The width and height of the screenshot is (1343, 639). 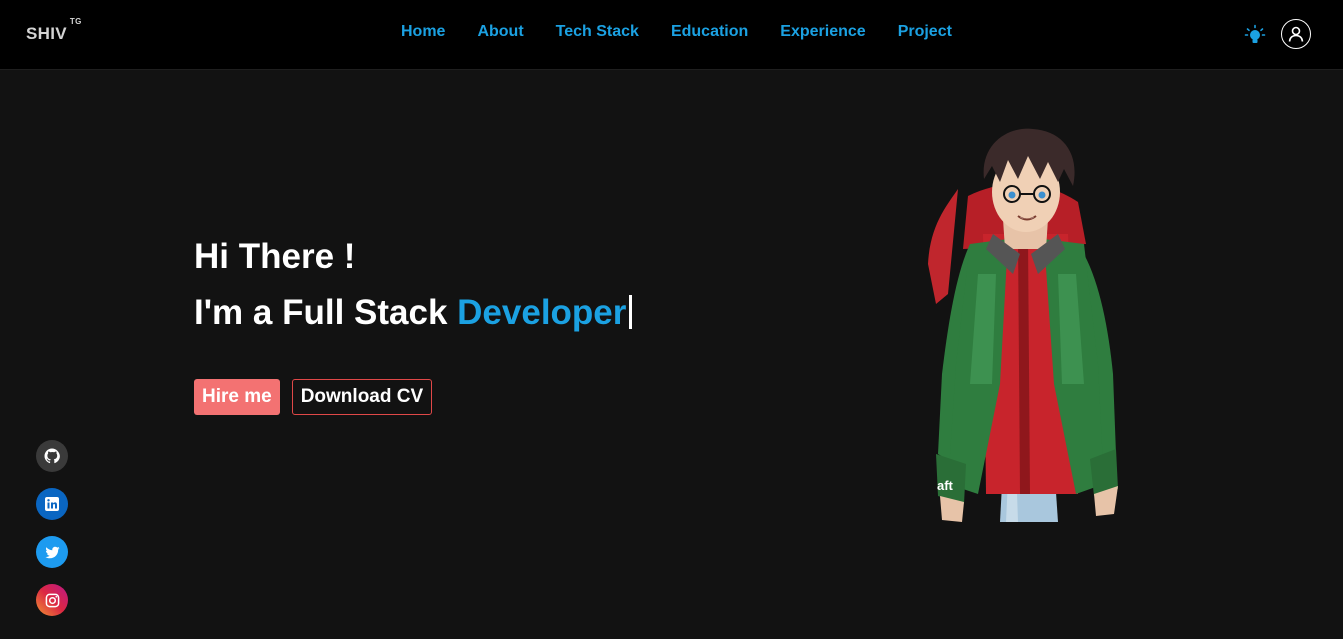 I want to click on hero-buttons: Hire me Download CV, so click(x=313, y=397).